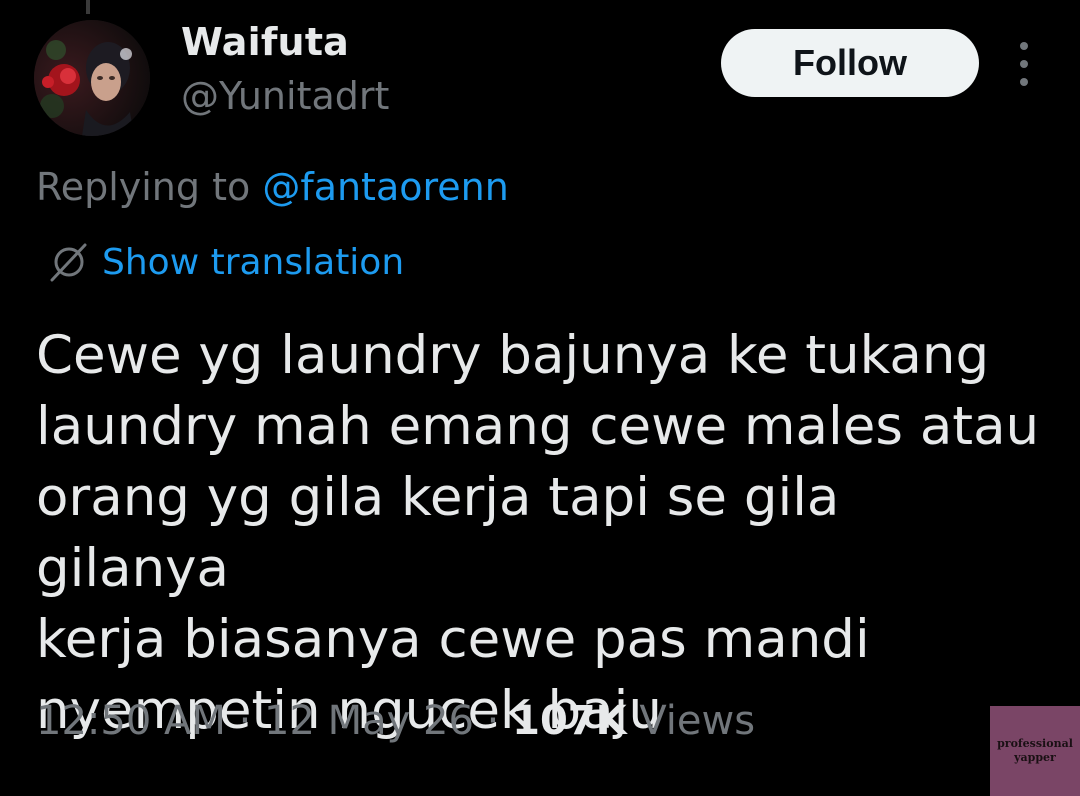 Image resolution: width=1080 pixels, height=796 pixels. Describe the element at coordinates (265, 42) in the screenshot. I see `author-display-name: Waifuta` at that location.